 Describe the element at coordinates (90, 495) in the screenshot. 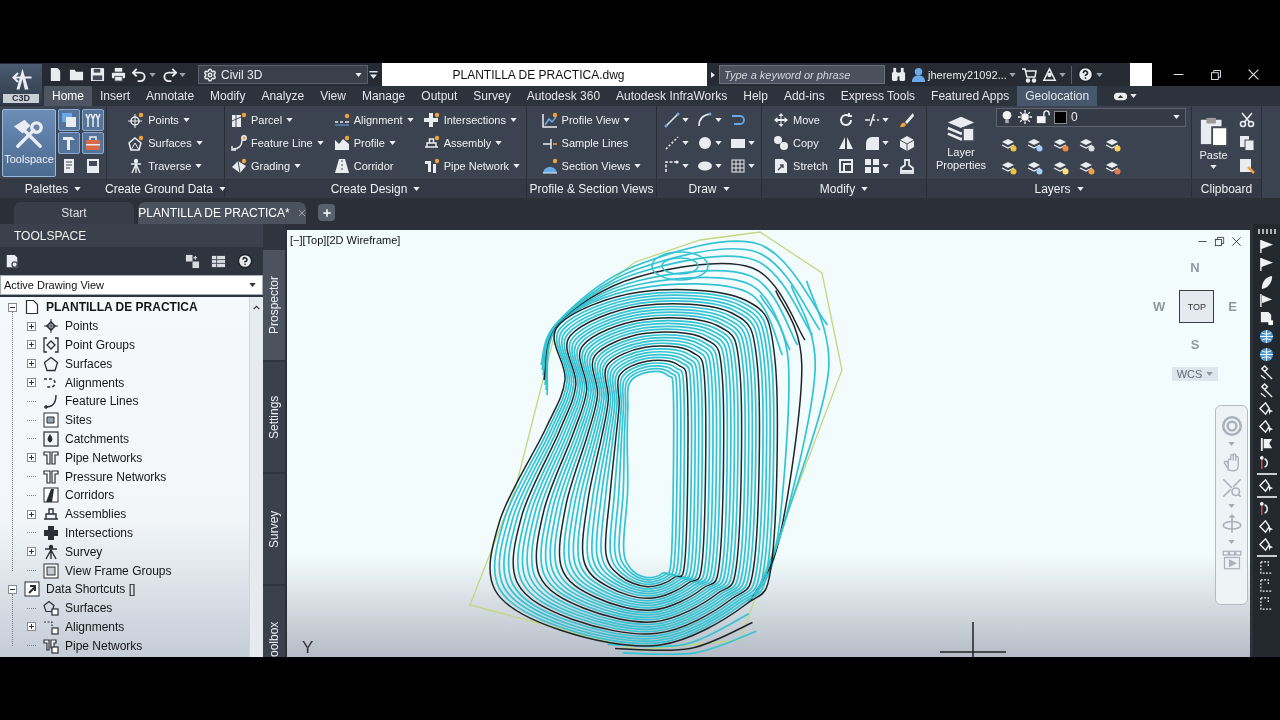

I see `tree-item: Corridors` at that location.